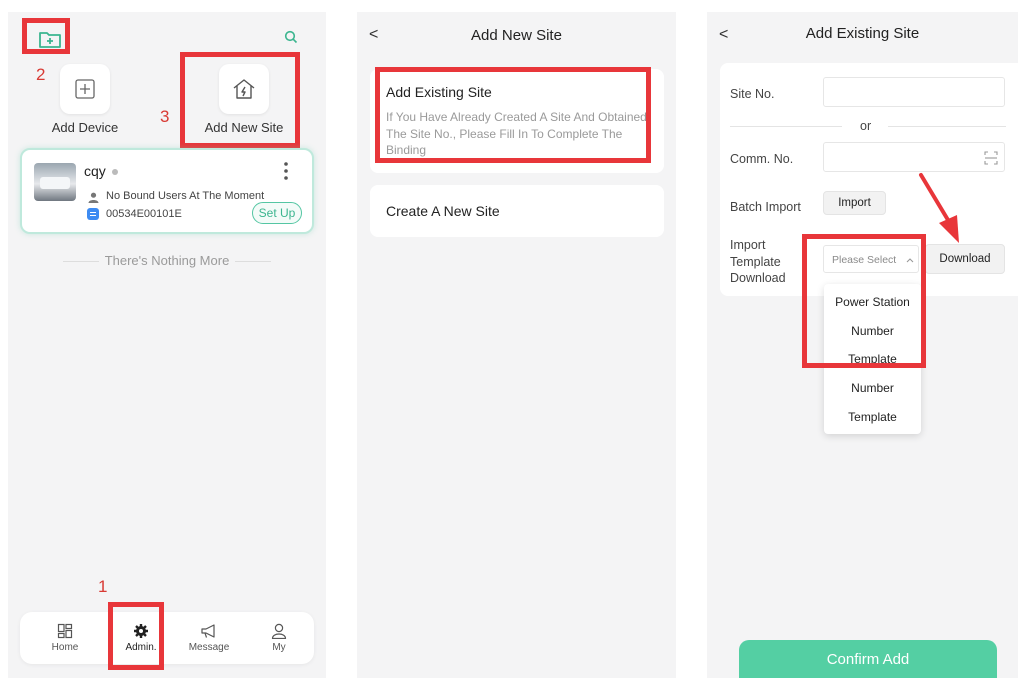 The width and height of the screenshot is (1019, 678). Describe the element at coordinates (765, 207) in the screenshot. I see `batch-import-label: Batch Import` at that location.